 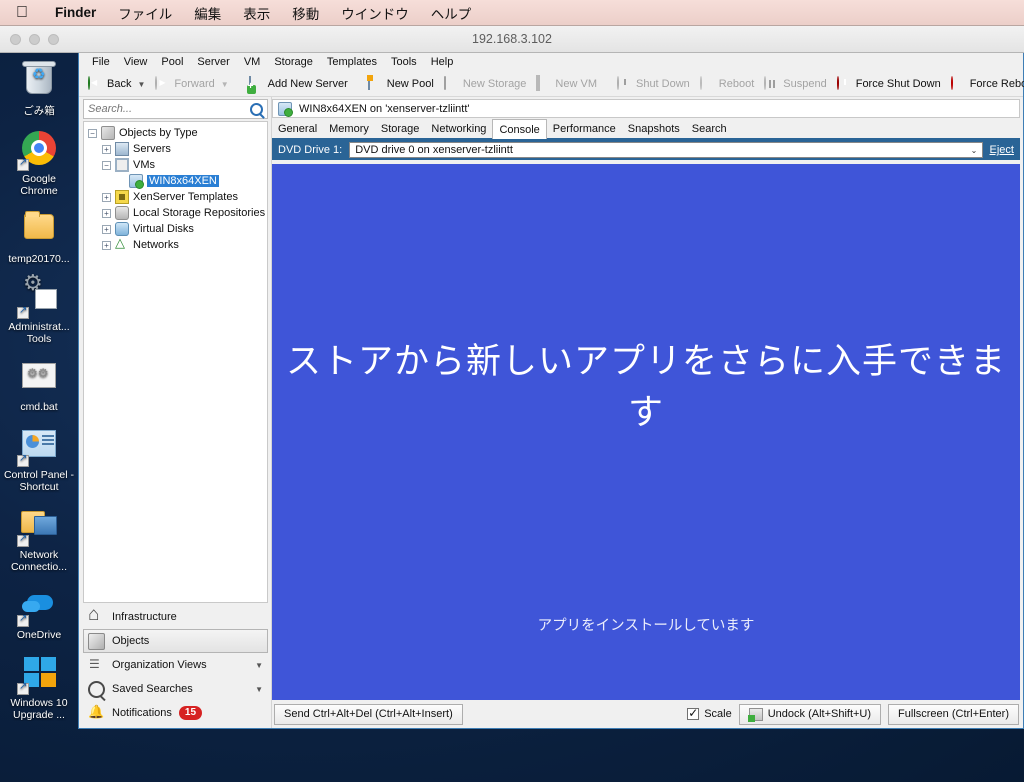 I want to click on mac-menu-item-view: 表示, so click(x=256, y=13).